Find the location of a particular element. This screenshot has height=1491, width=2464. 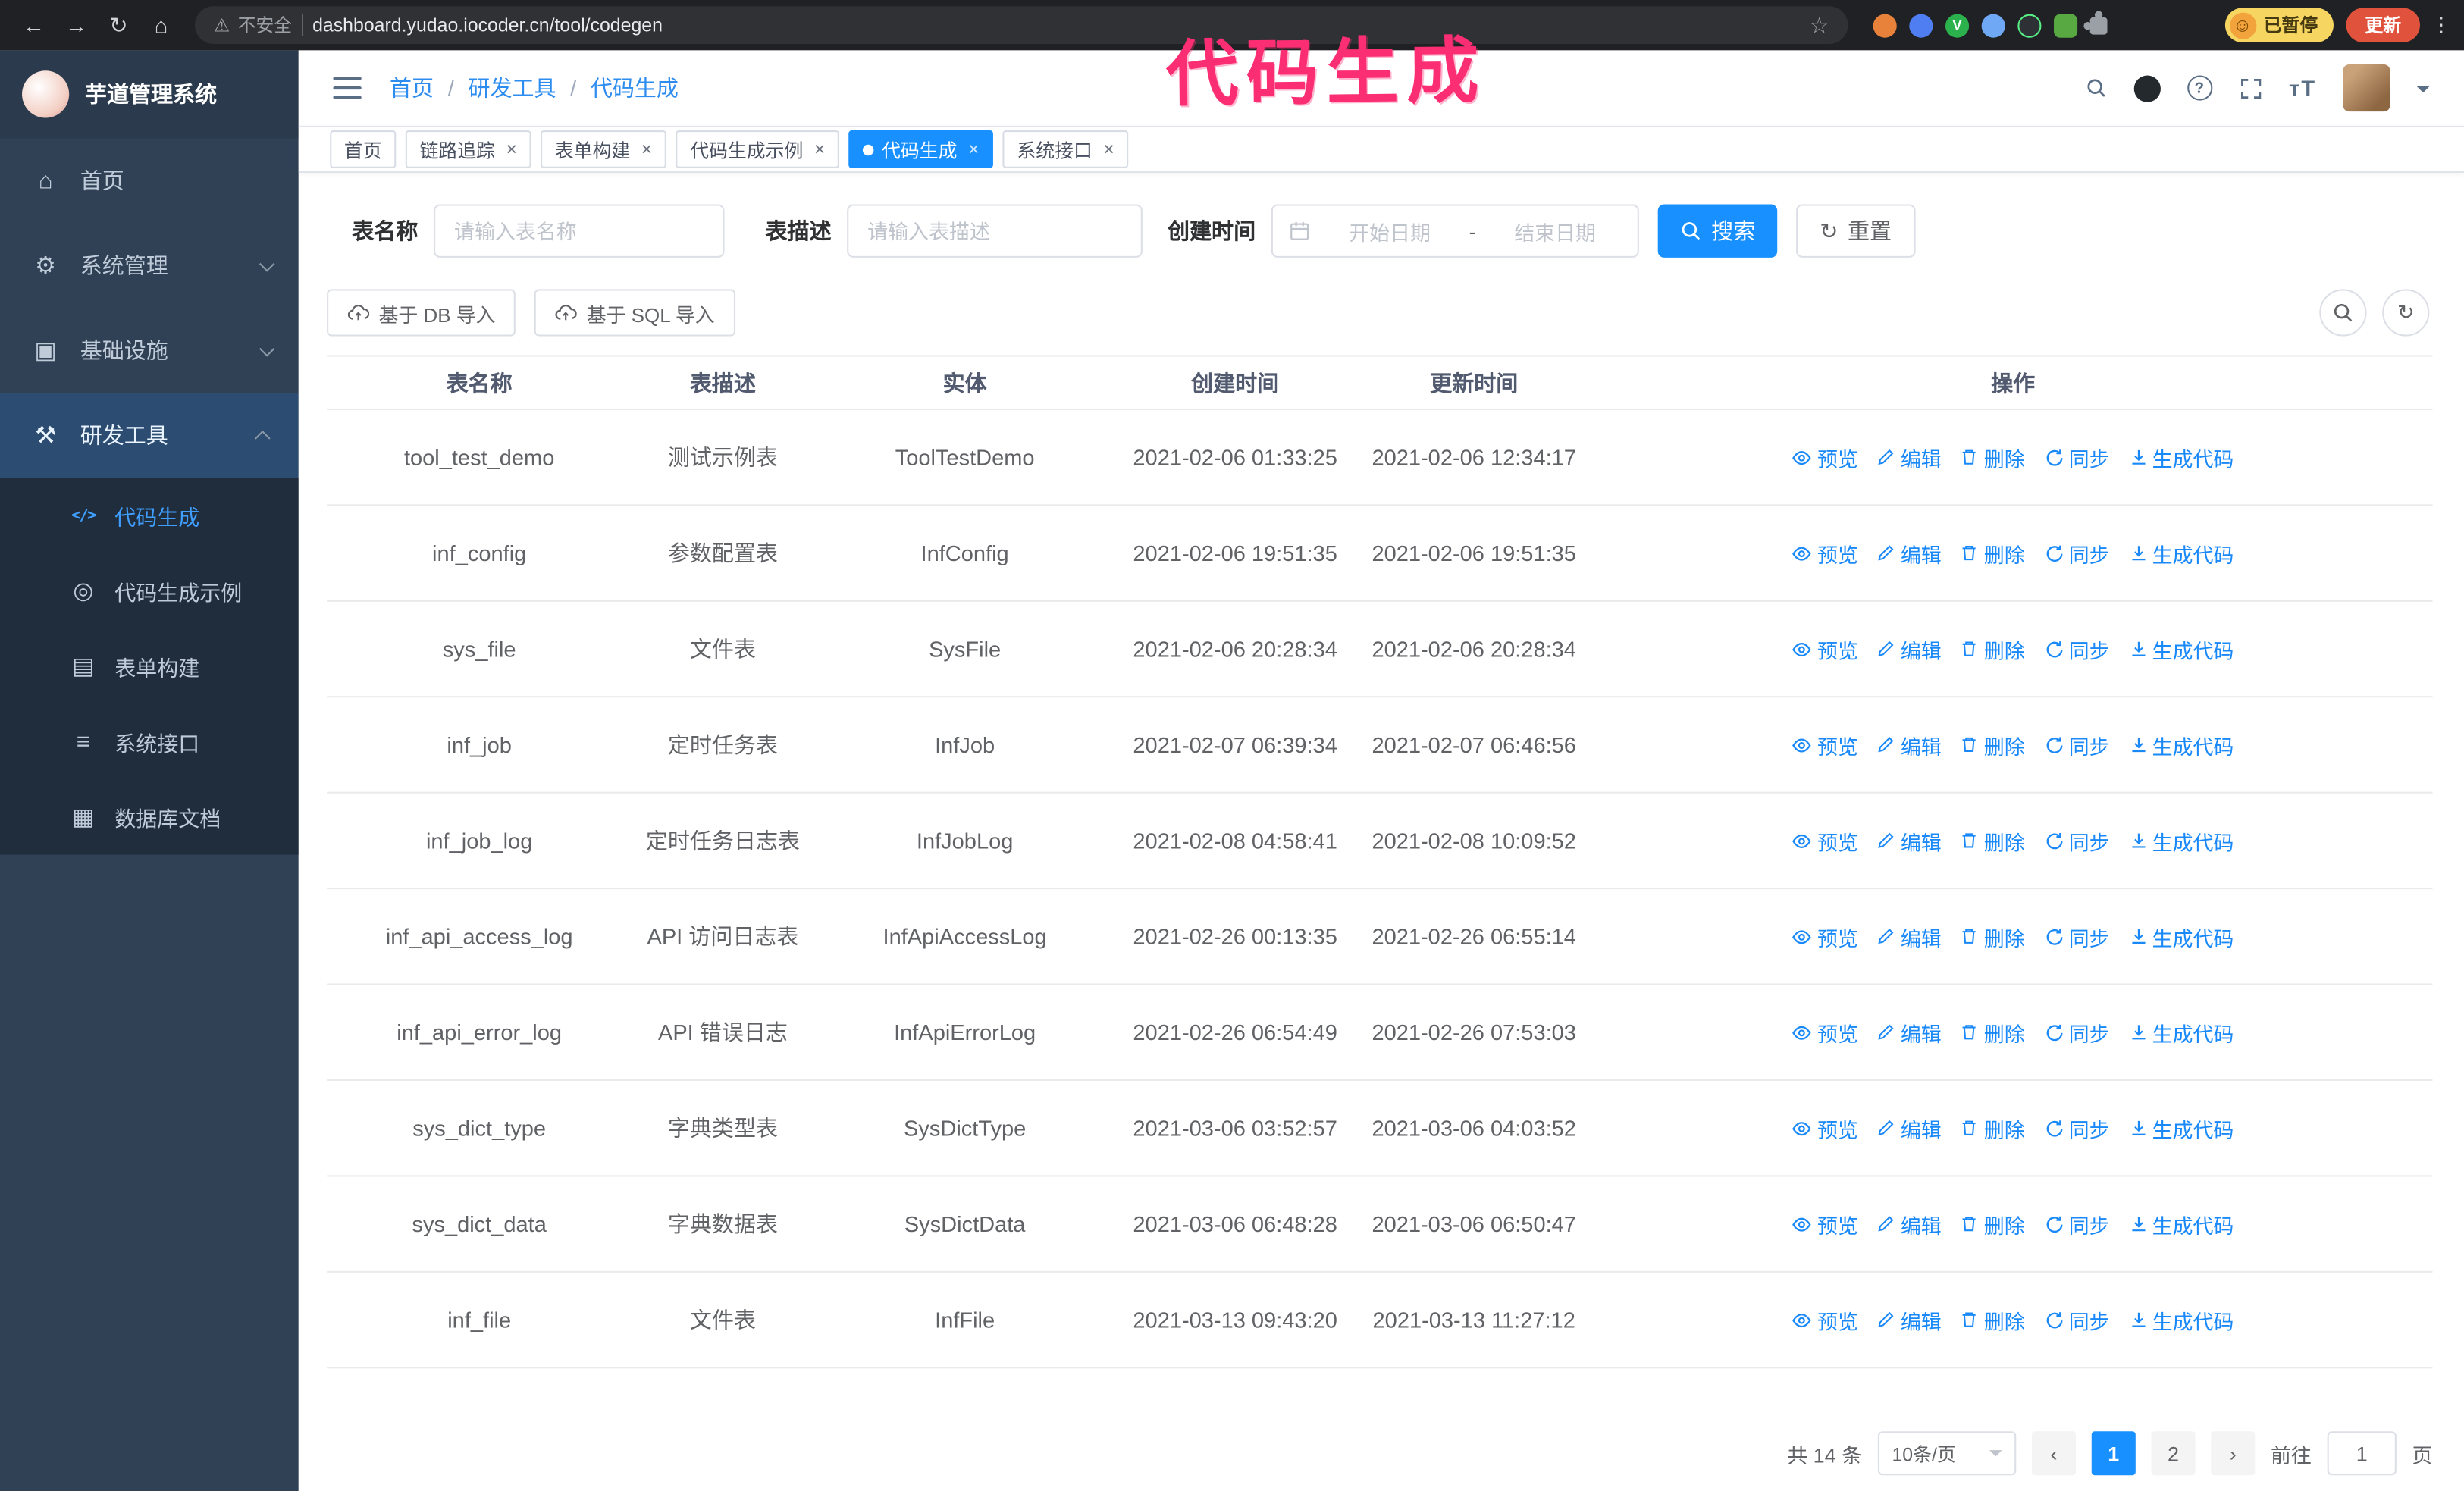

back-icon: ← is located at coordinates (34, 25).